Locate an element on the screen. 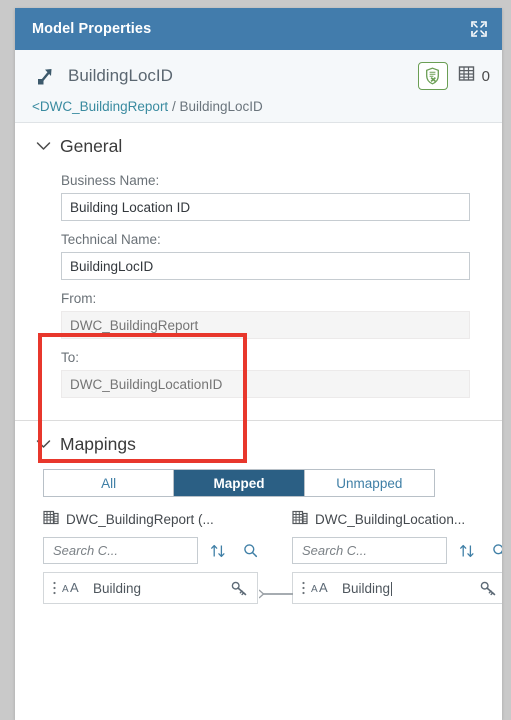  mapping-item-target-label: Building is located at coordinates (409, 588).